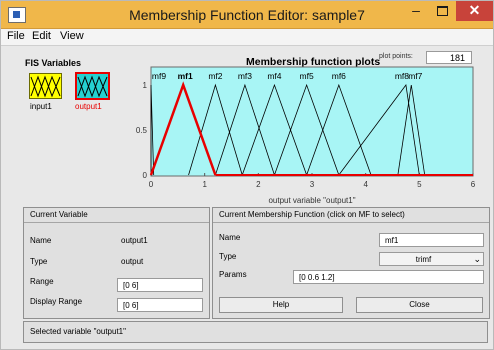  What do you see at coordinates (228, 256) in the screenshot?
I see `mf-type-label: Type` at bounding box center [228, 256].